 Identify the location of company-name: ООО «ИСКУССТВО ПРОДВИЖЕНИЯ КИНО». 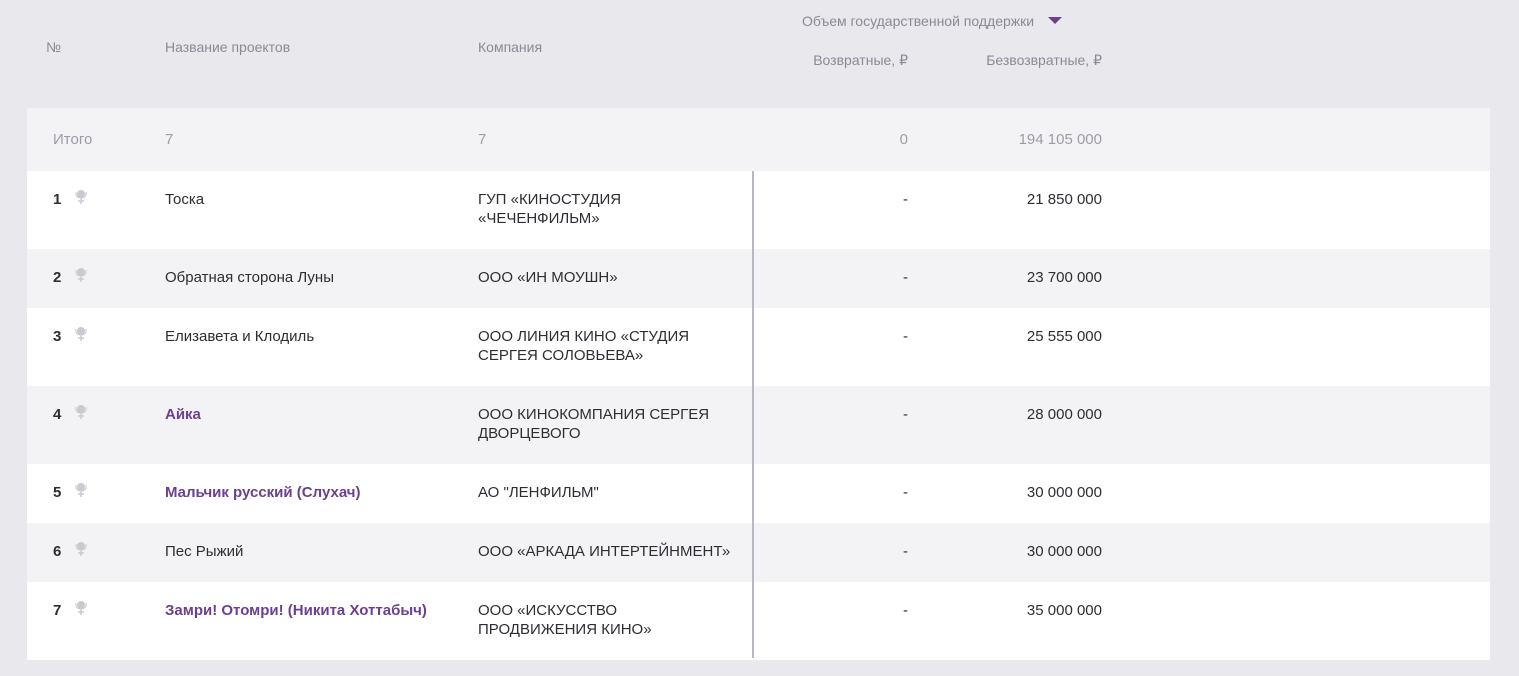
(565, 620).